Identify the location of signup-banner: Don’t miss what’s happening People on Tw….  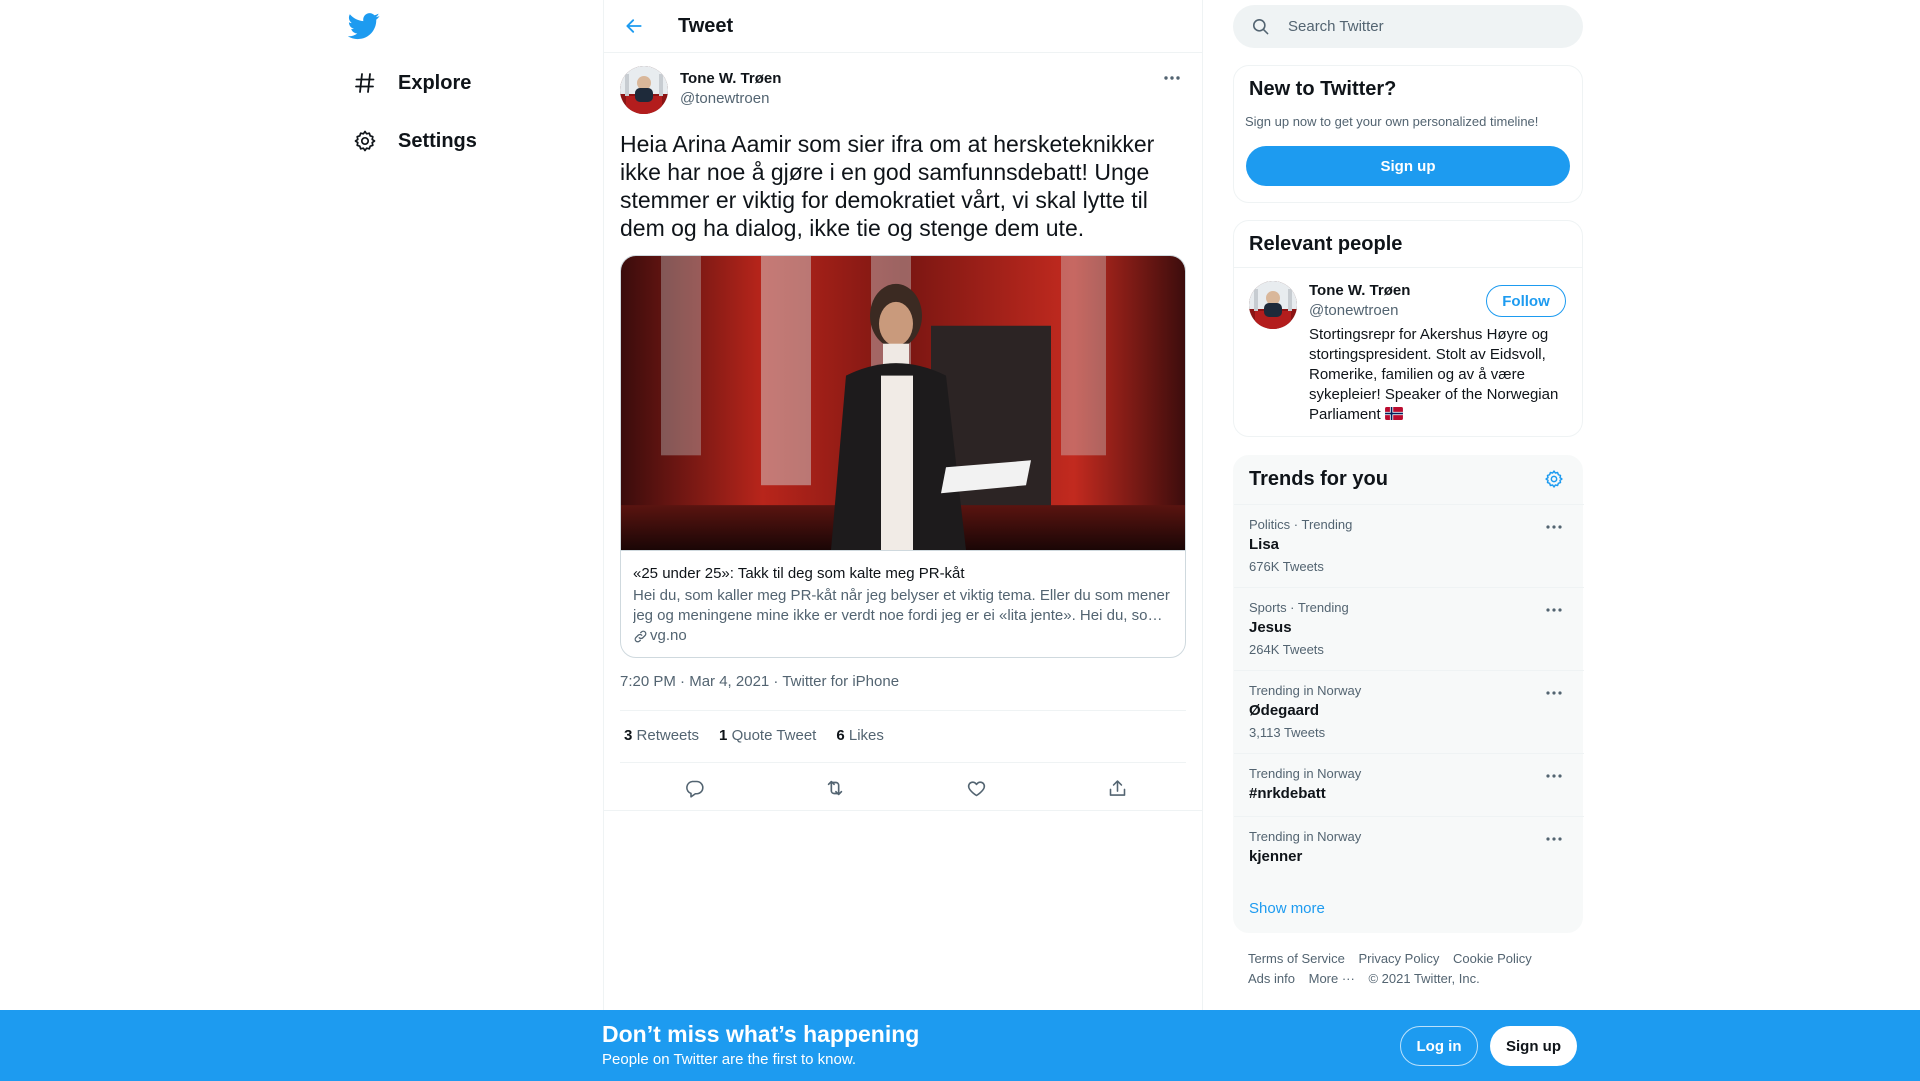
(960, 1045).